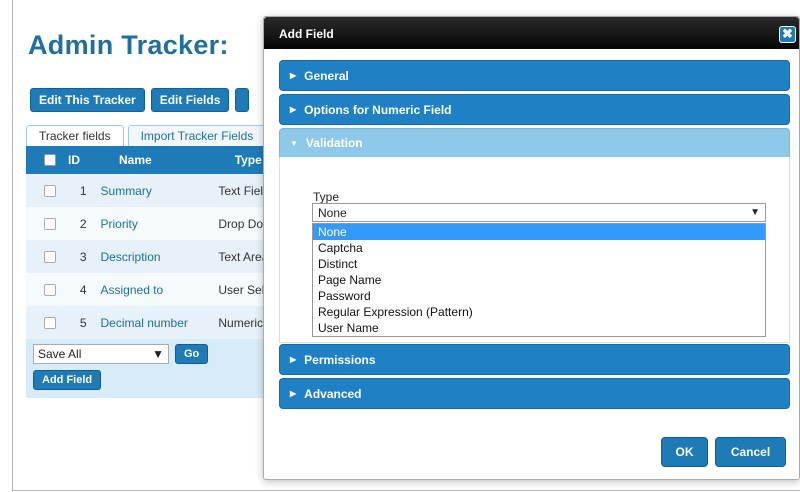  I want to click on section-validation-label: Validation, so click(334, 143).